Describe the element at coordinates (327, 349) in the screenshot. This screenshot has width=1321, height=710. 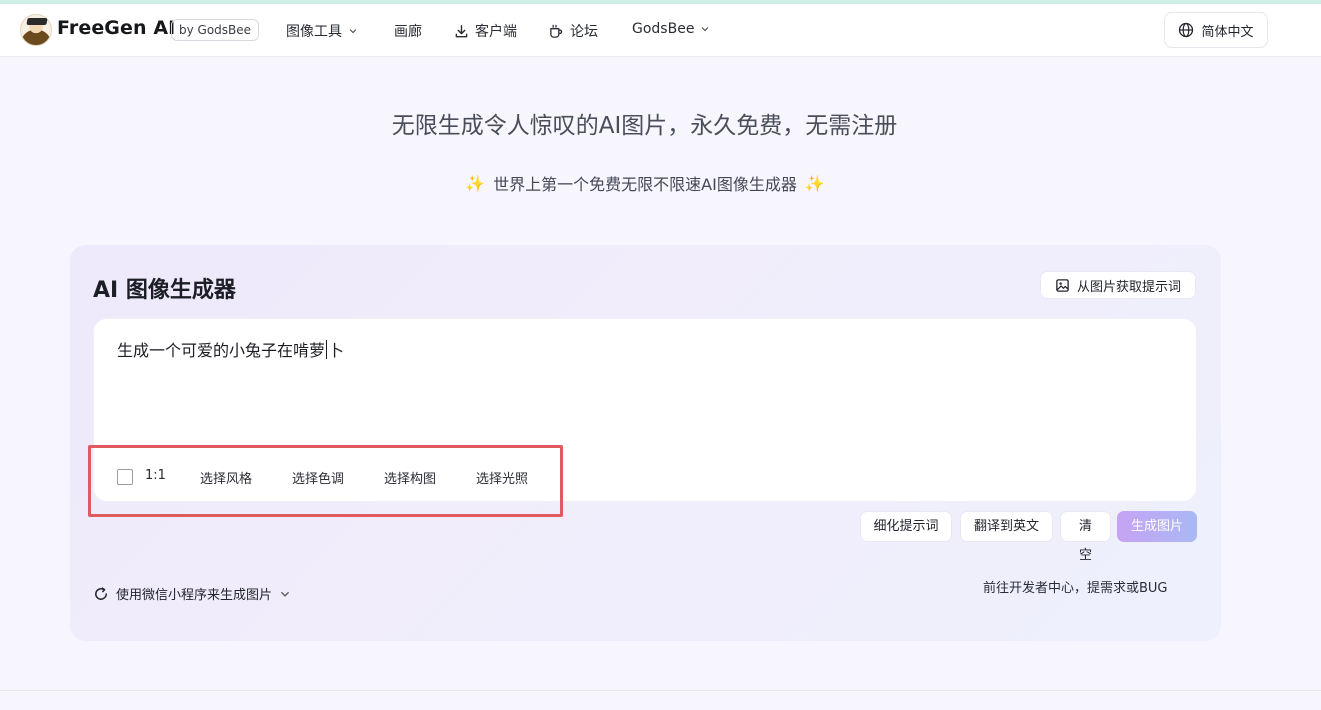
I see `text-caret` at that location.